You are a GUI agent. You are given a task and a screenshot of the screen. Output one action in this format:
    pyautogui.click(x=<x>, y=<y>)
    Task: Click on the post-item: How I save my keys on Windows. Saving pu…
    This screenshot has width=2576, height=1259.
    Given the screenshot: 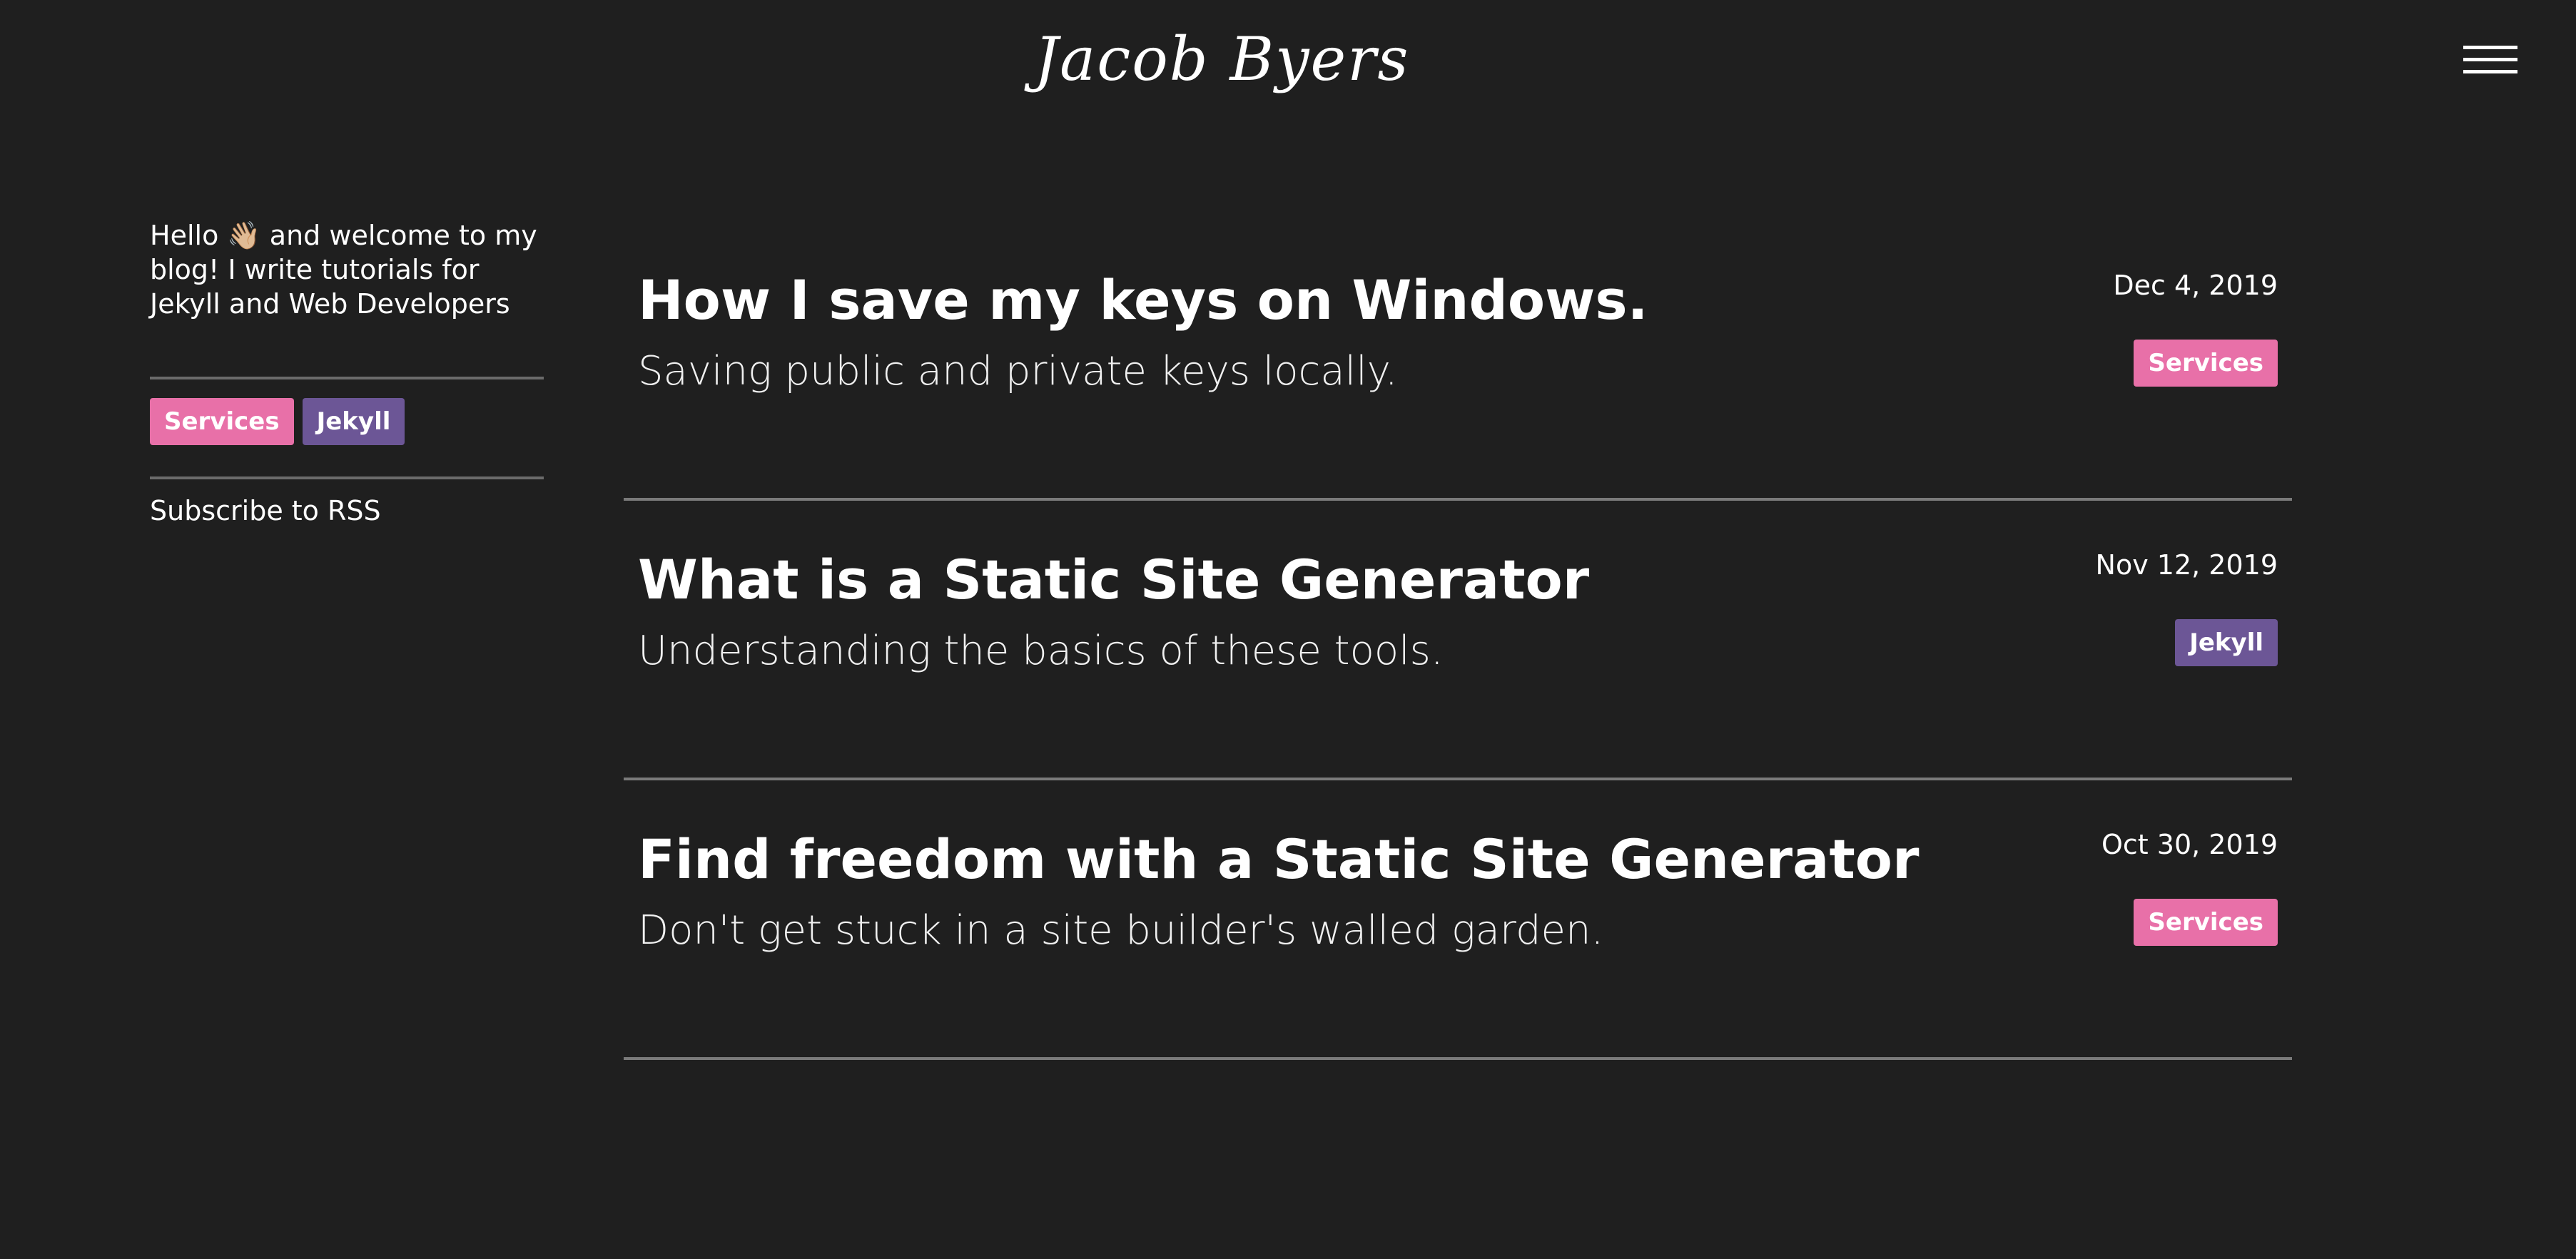 What is the action you would take?
    pyautogui.click(x=1458, y=361)
    